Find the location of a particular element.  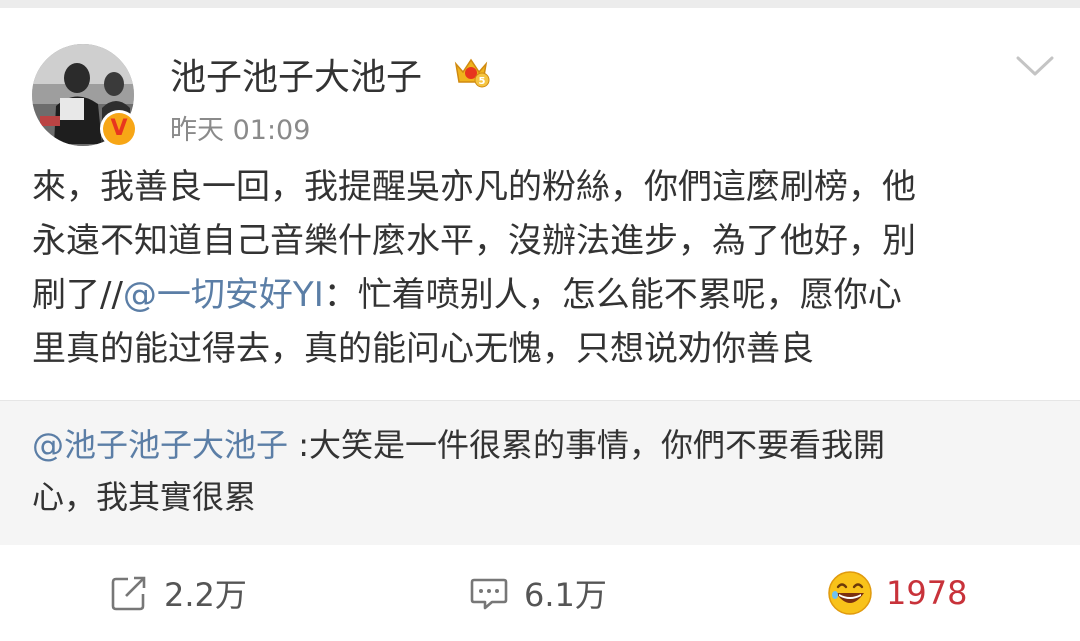

verified-v-icon: V is located at coordinates (119, 129).